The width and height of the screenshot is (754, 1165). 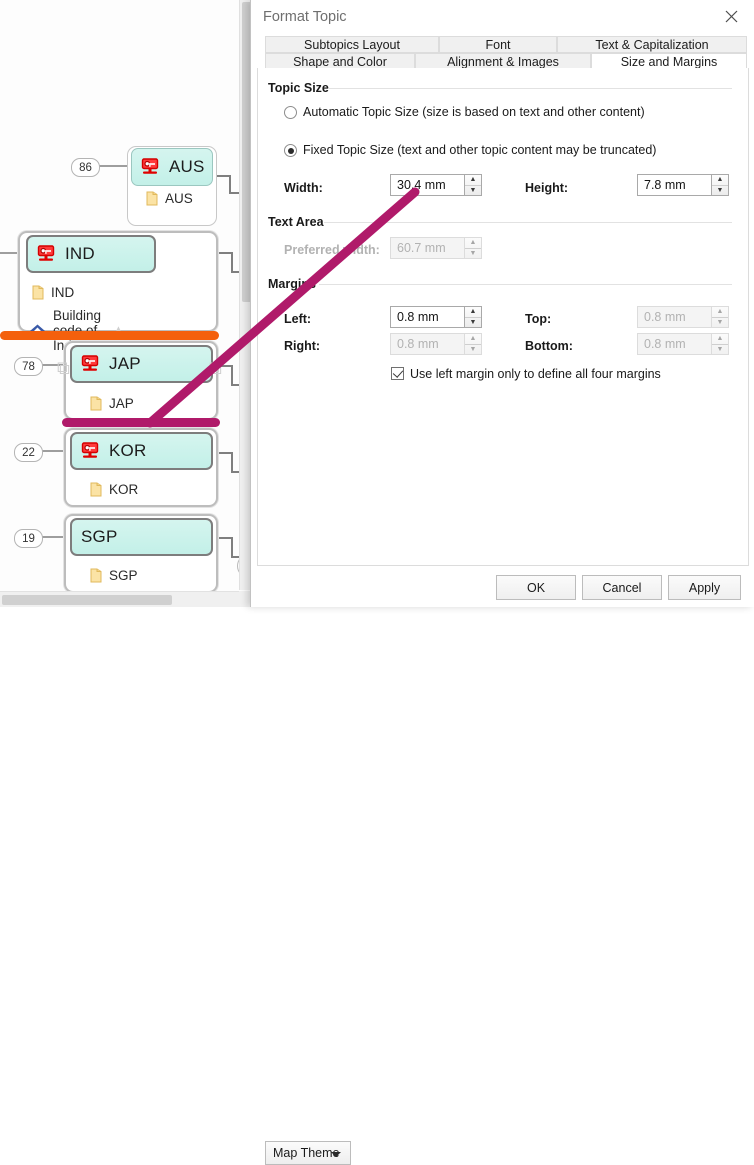 What do you see at coordinates (720, 350) in the screenshot?
I see `margin-bottom-spinner-down-icon: ▼` at bounding box center [720, 350].